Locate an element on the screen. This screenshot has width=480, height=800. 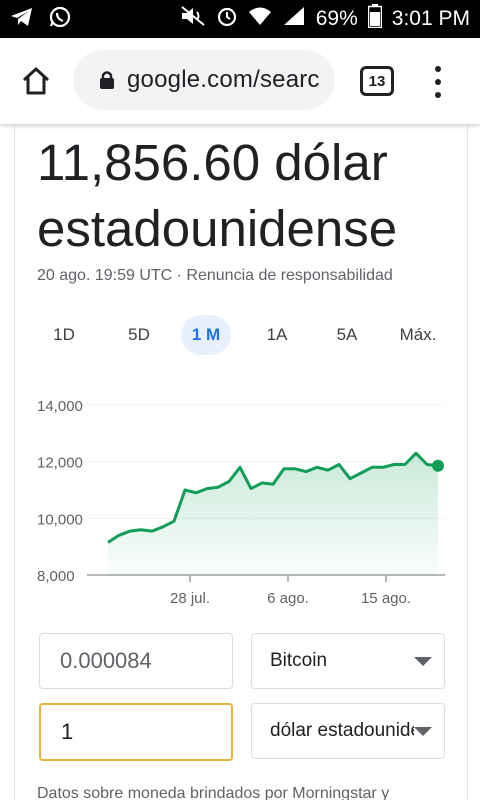
from-amount-value: 0.000084 is located at coordinates (106, 660).